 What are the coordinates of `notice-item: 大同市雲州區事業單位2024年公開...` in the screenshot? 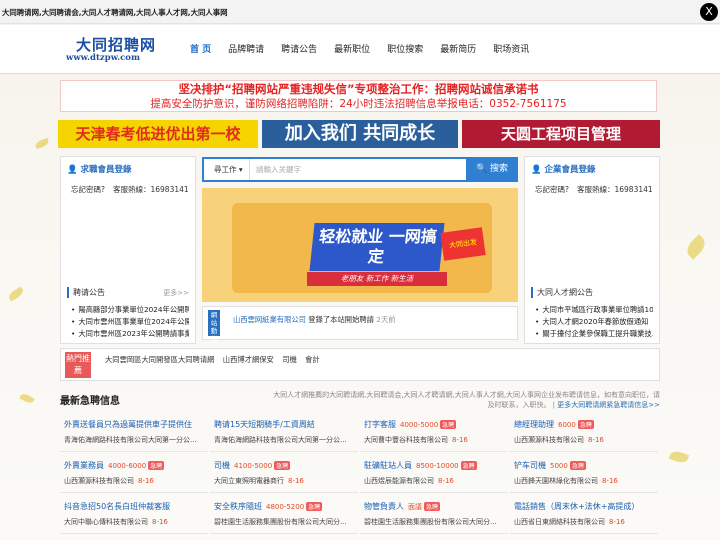 It's located at (130, 322).